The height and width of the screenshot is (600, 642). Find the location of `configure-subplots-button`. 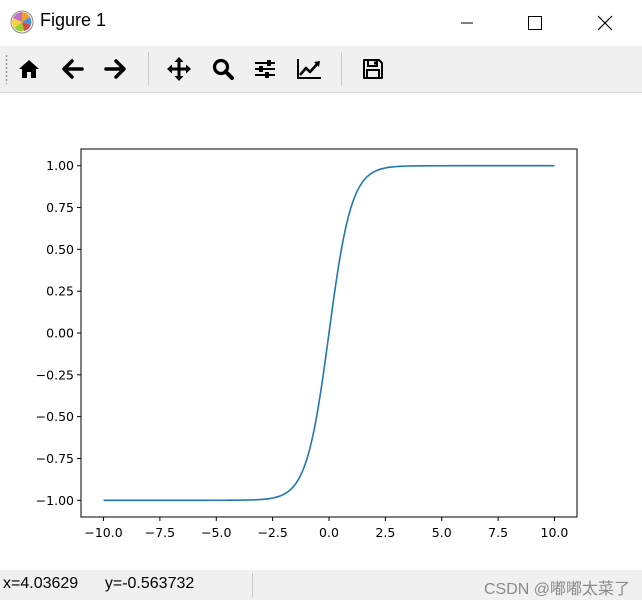

configure-subplots-button is located at coordinates (265, 69).